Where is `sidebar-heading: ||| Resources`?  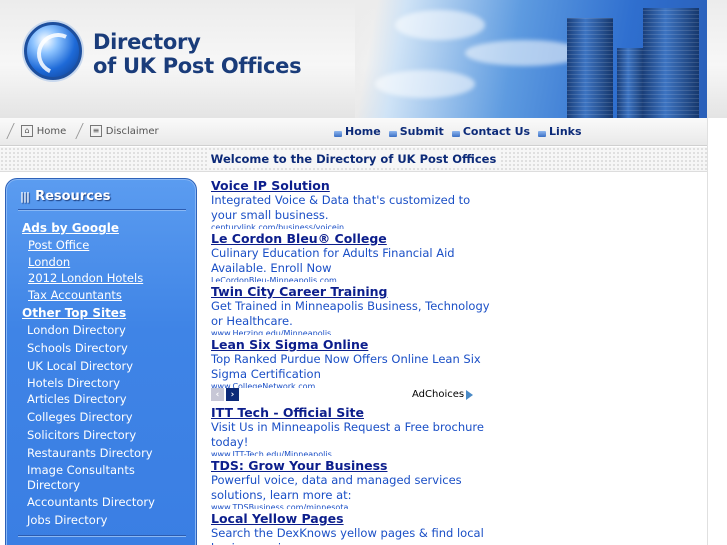 sidebar-heading: ||| Resources is located at coordinates (65, 196).